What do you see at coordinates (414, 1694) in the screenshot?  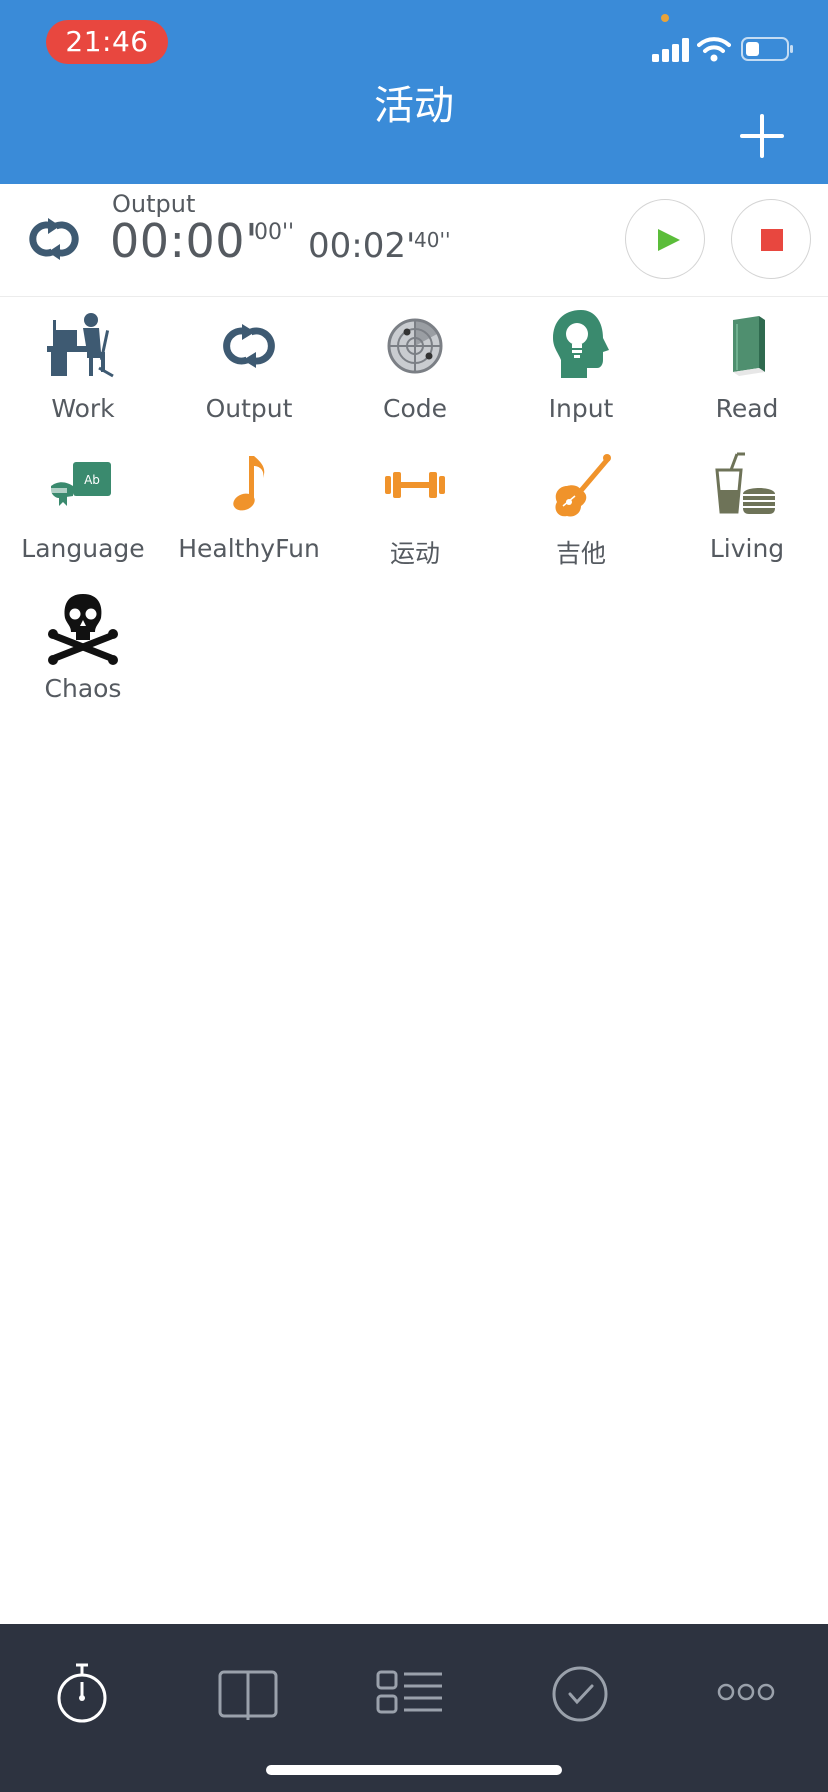 I see `list-icon` at bounding box center [414, 1694].